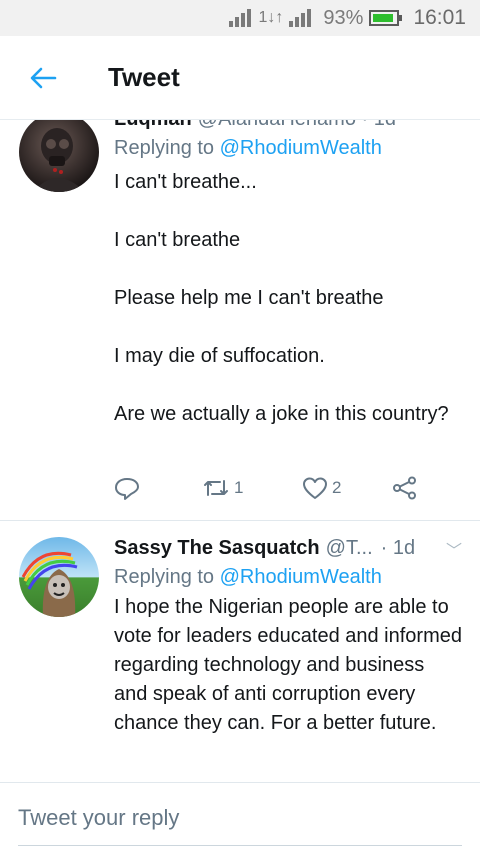 The width and height of the screenshot is (480, 854). What do you see at coordinates (239, 487) in the screenshot?
I see `retweet-count: 1` at bounding box center [239, 487].